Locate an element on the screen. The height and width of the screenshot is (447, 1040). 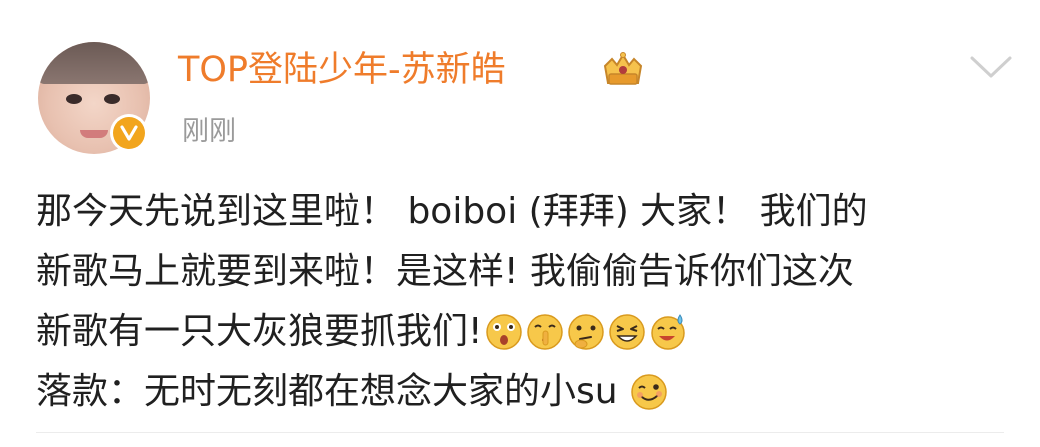
post-text-line: 新歌有一只大灰狼要抓我们! is located at coordinates (259, 331).